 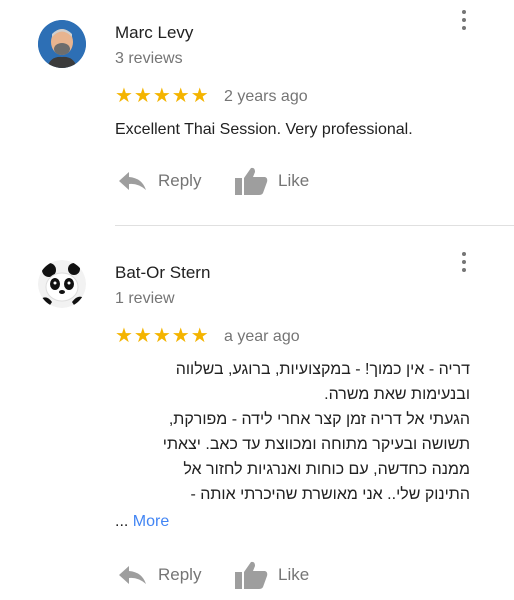 I want to click on reviewer-name: Bat-Or Stern, so click(x=162, y=273).